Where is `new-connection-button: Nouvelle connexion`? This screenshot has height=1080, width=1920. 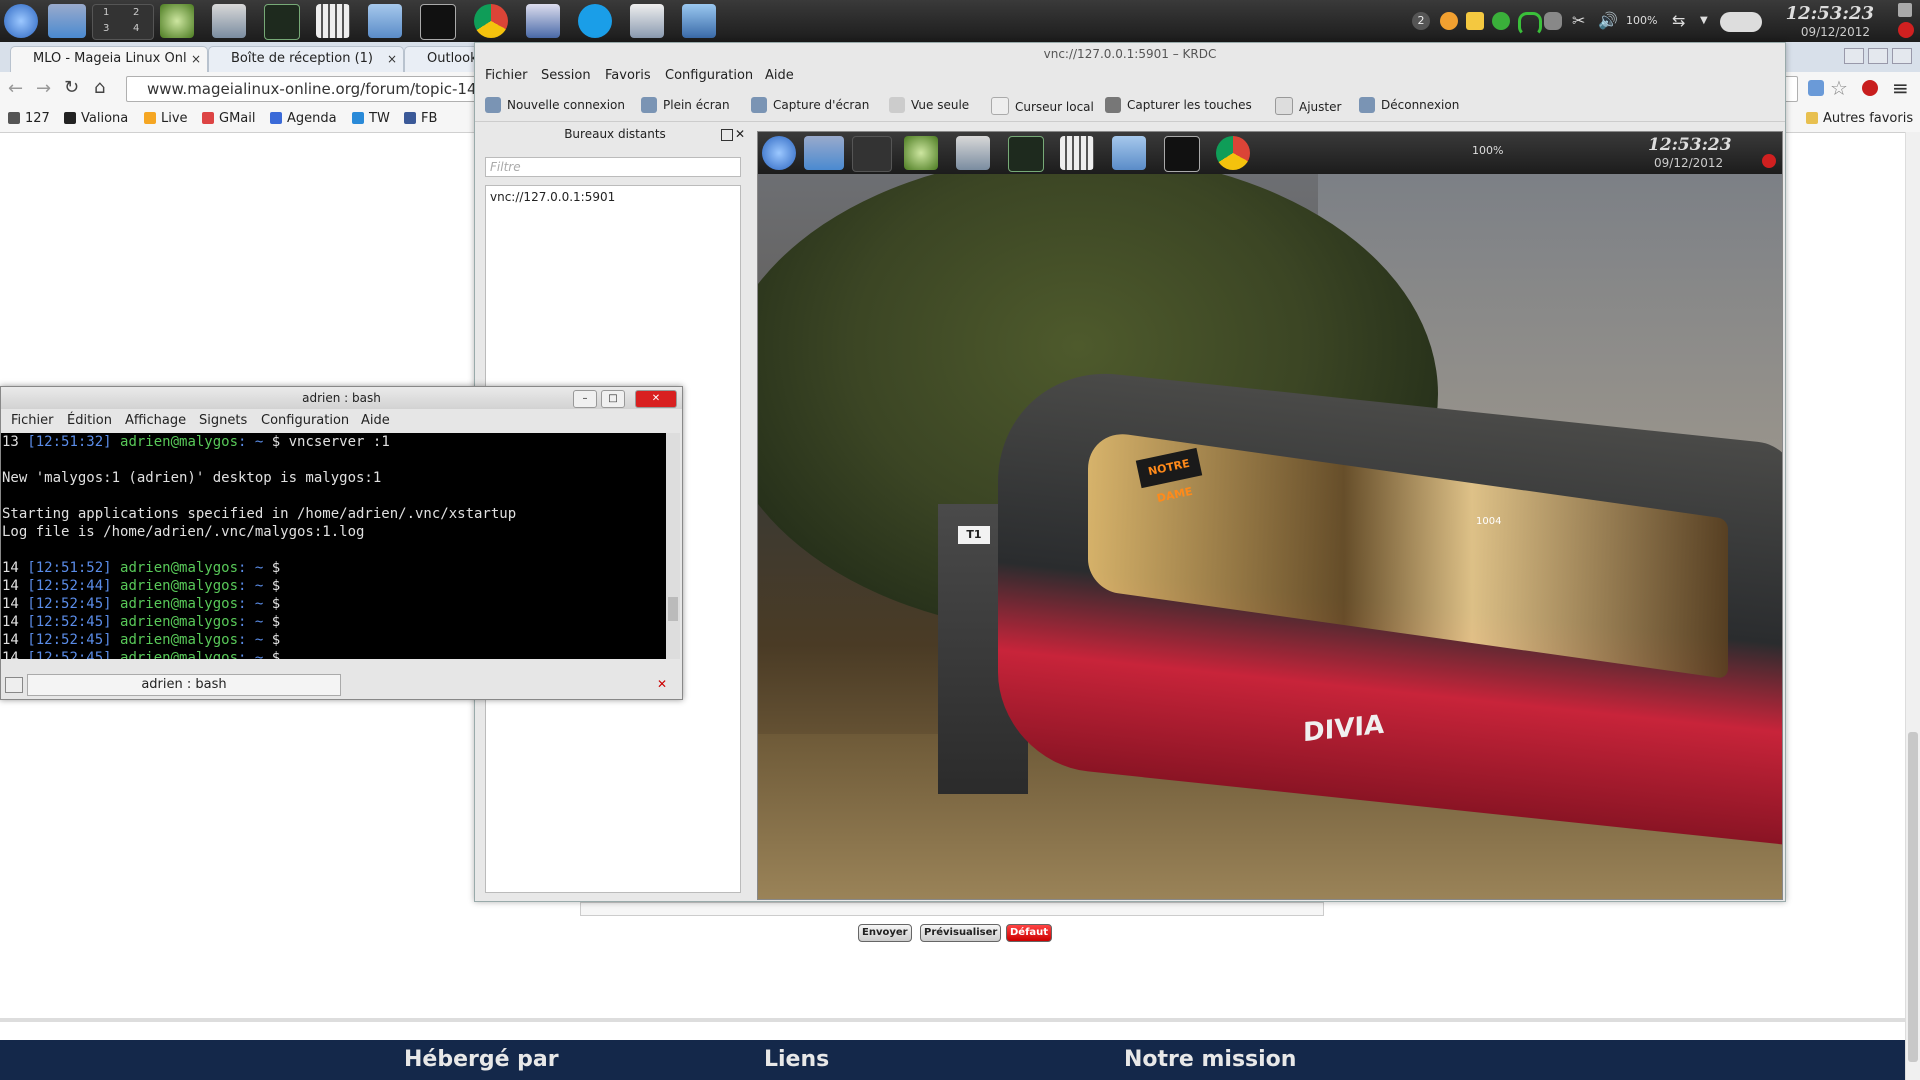
new-connection-button: Nouvelle connexion is located at coordinates (555, 105).